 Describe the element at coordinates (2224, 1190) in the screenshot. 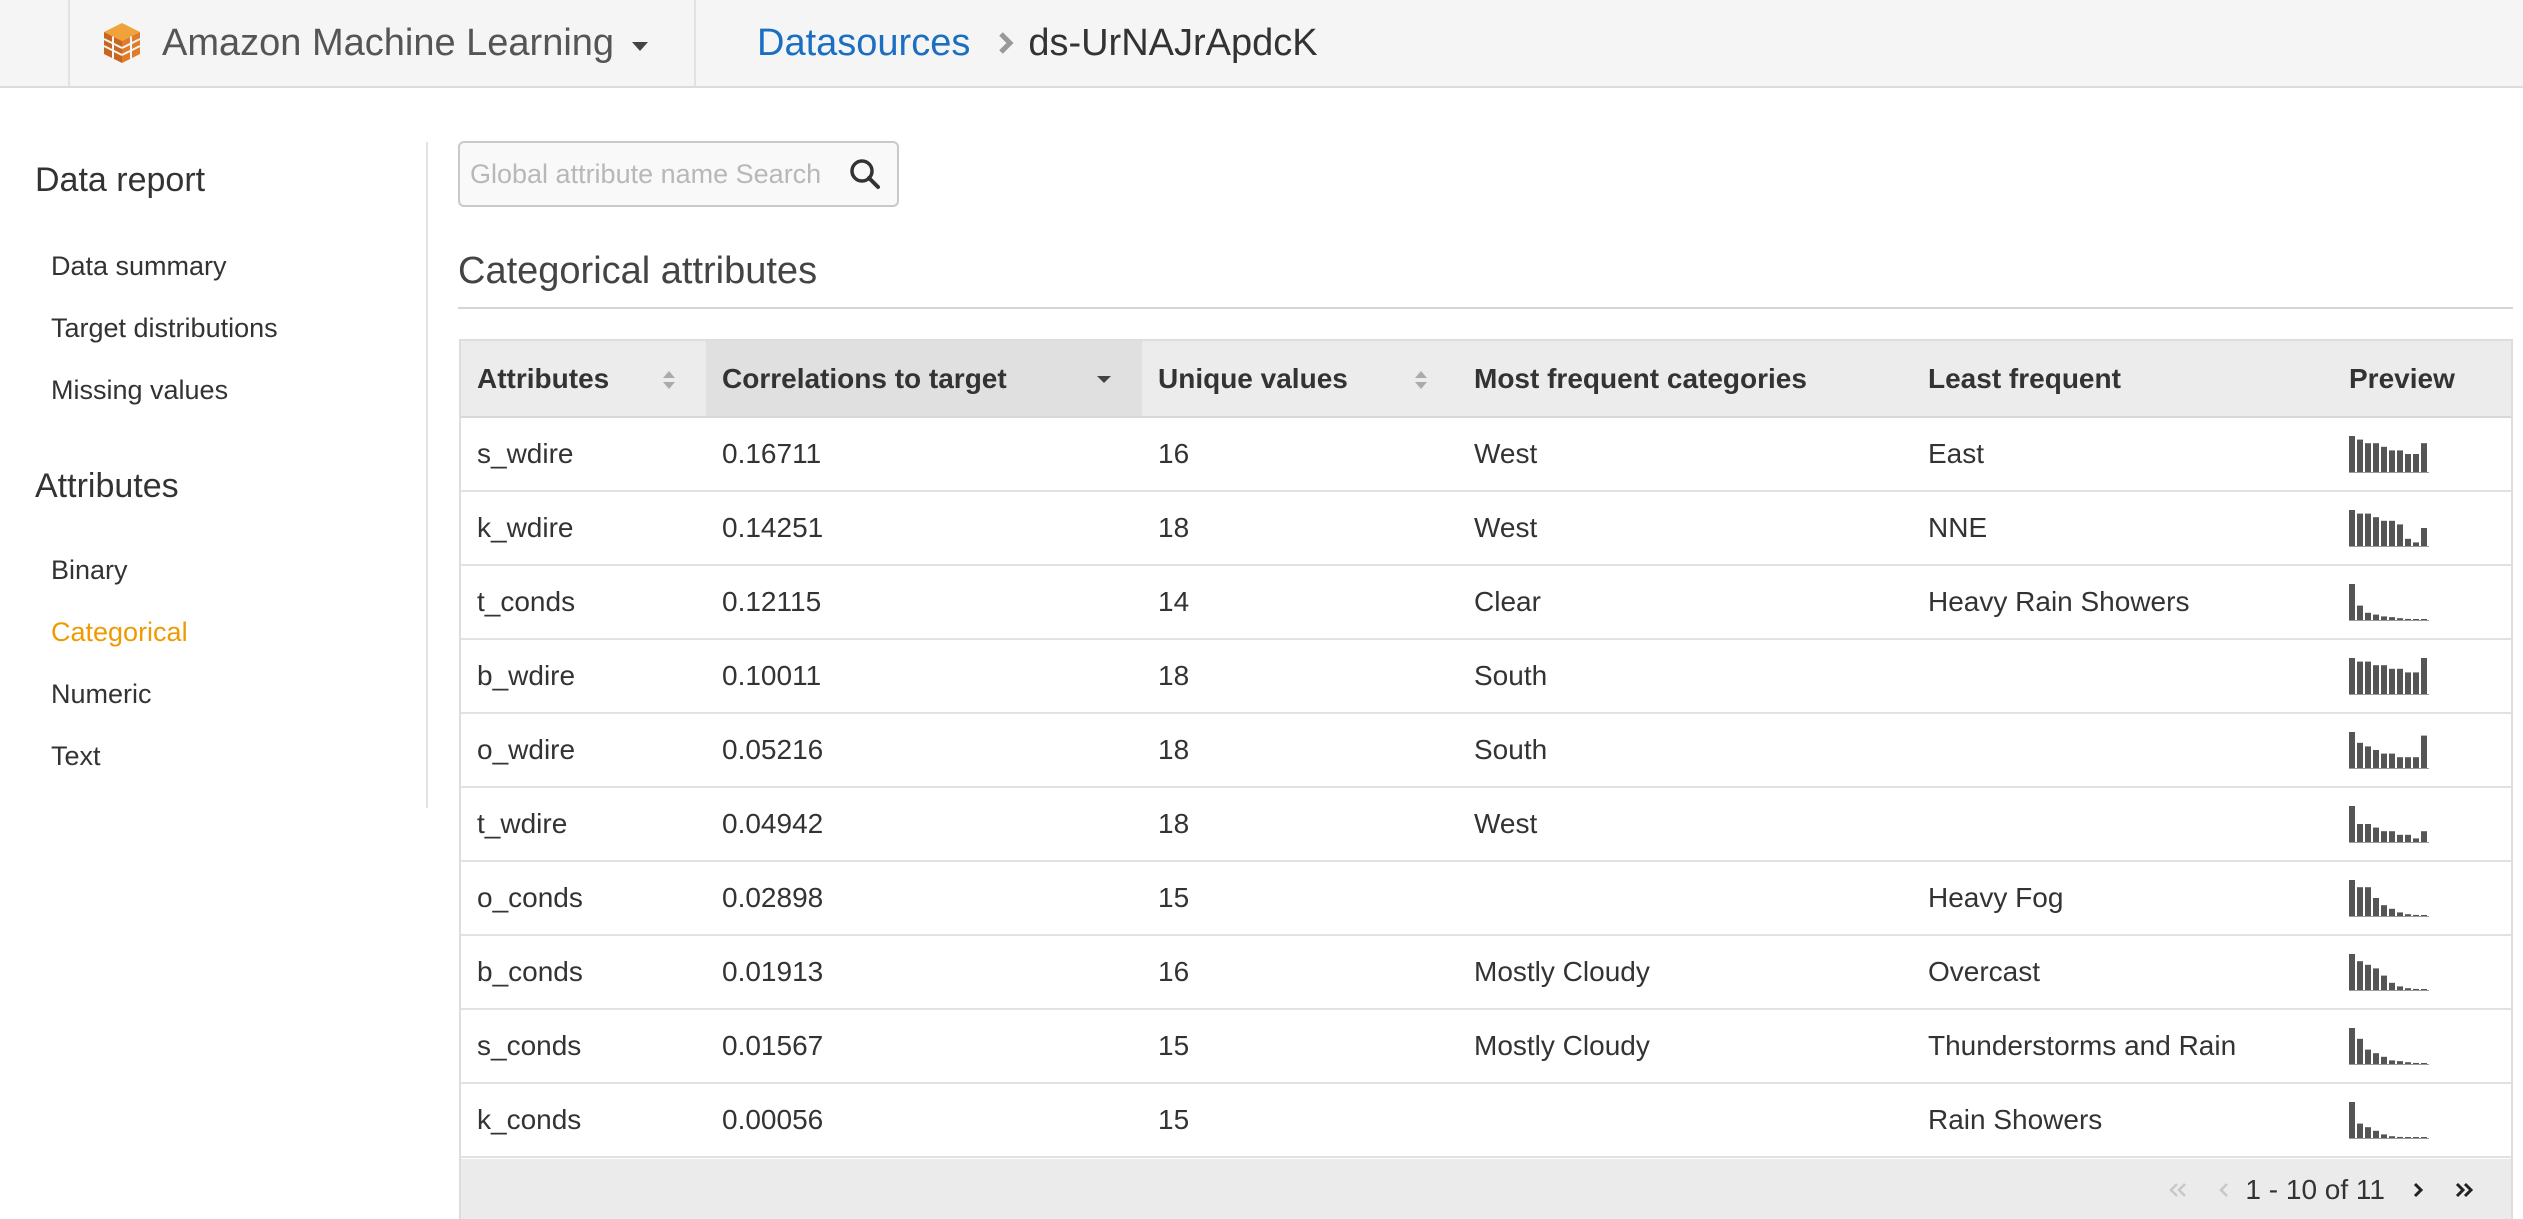

I see `previous-page-button` at that location.